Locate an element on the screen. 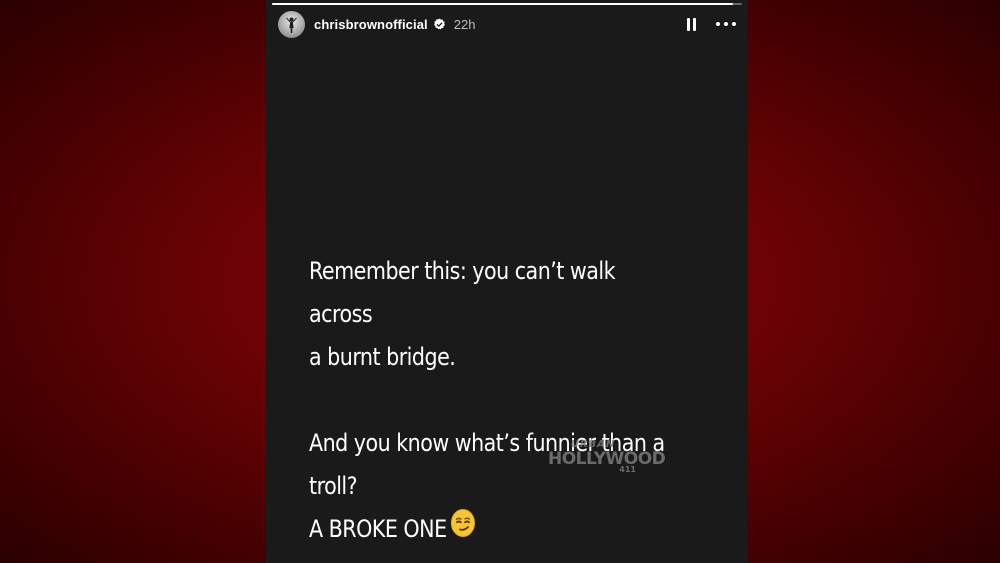  avatar is located at coordinates (291, 24).